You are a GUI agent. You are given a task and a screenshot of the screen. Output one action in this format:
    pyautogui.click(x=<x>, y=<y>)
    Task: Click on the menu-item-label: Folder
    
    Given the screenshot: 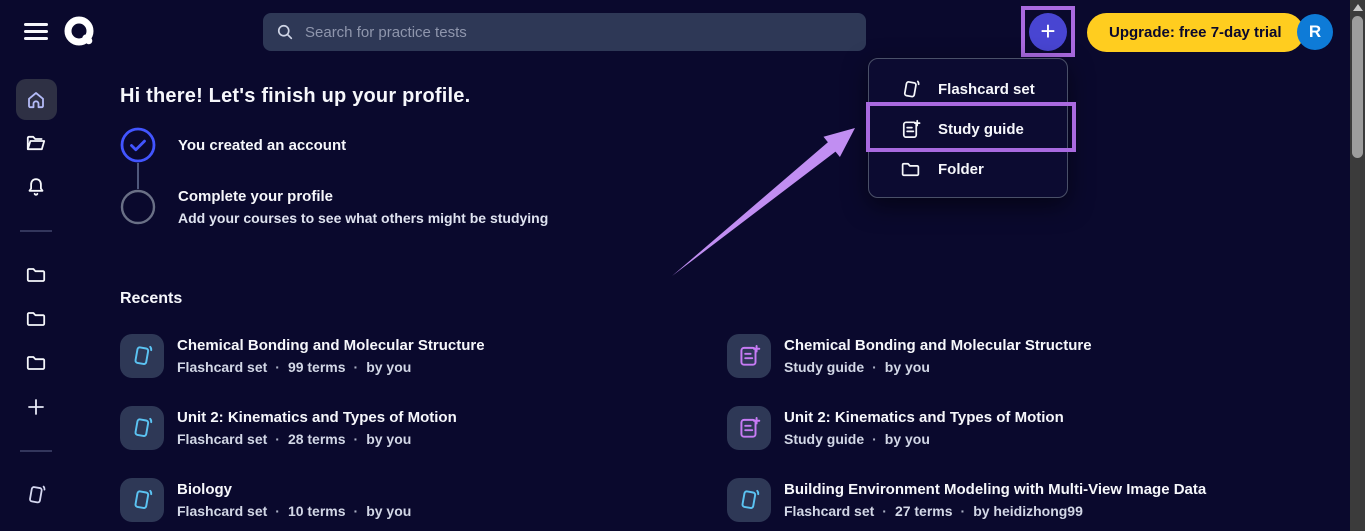 What is the action you would take?
    pyautogui.click(x=961, y=169)
    